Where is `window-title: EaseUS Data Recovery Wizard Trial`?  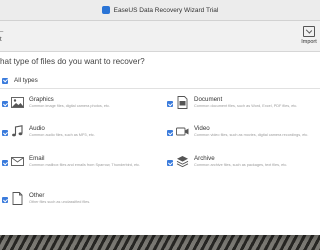
window-title: EaseUS Data Recovery Wizard Trial is located at coordinates (166, 10).